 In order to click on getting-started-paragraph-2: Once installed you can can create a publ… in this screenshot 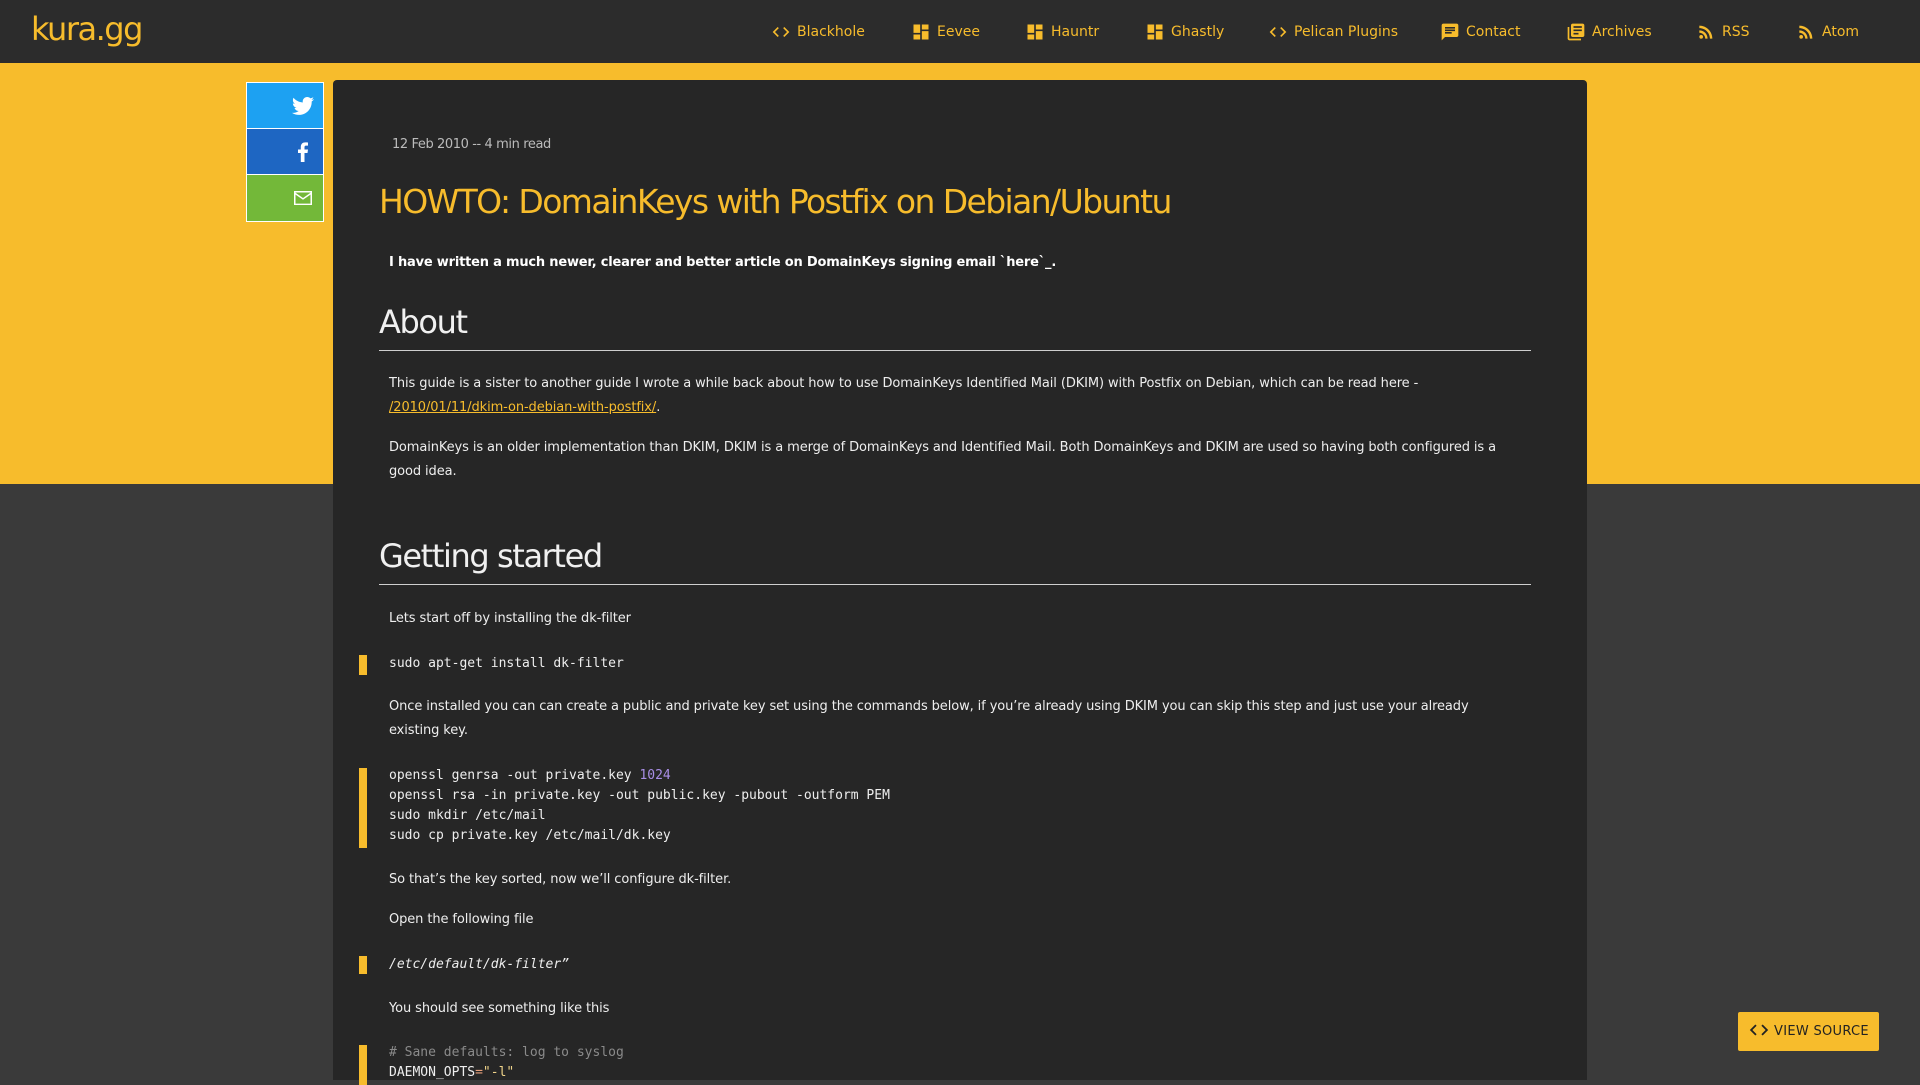, I will do `click(929, 718)`.